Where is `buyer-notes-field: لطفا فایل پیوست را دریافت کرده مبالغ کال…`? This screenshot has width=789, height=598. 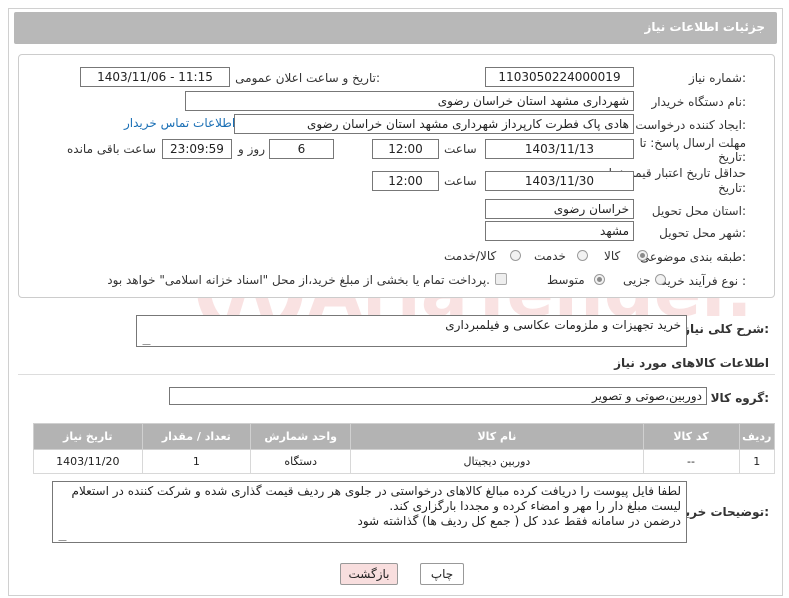 buyer-notes-field: لطفا فایل پیوست را دریافت کرده مبالغ کال… is located at coordinates (369, 512).